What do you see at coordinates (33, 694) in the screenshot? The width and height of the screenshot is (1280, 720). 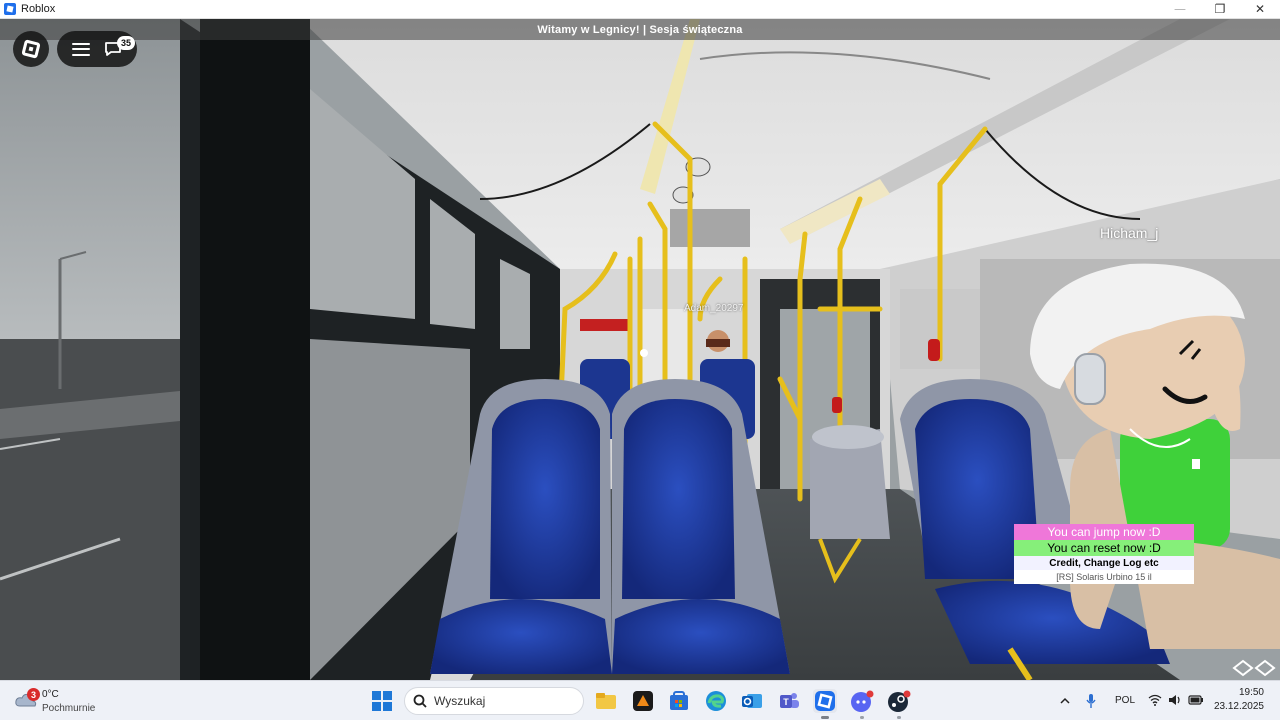 I see `weather-alert-badge: 3` at bounding box center [33, 694].